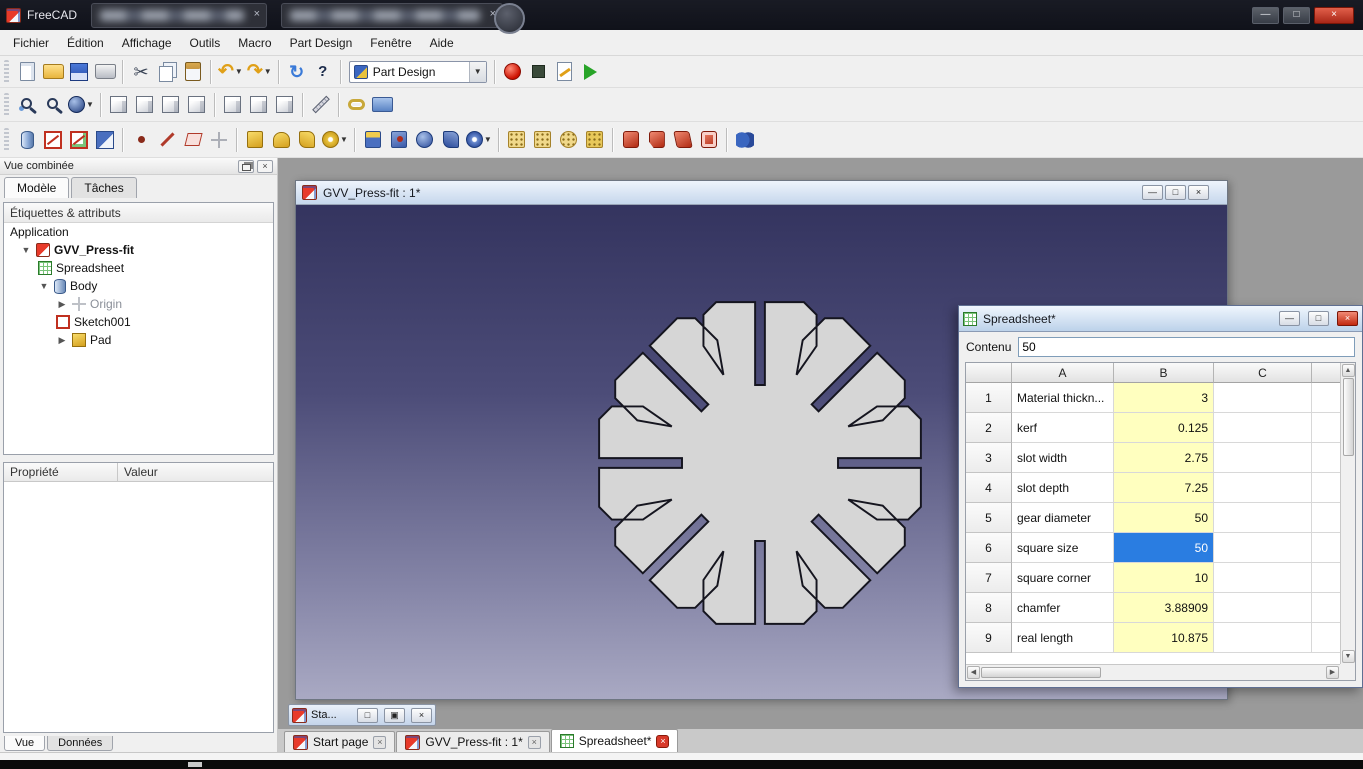 Image resolution: width=1363 pixels, height=769 pixels. Describe the element at coordinates (509, 18) in the screenshot. I see `circle-badge-icon` at that location.